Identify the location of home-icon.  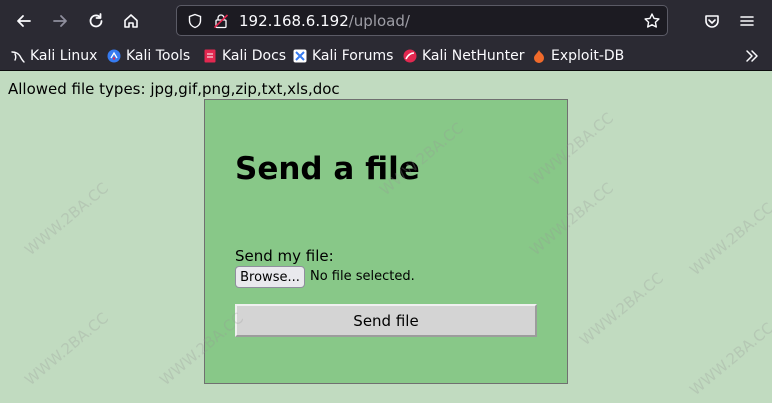
(131, 21).